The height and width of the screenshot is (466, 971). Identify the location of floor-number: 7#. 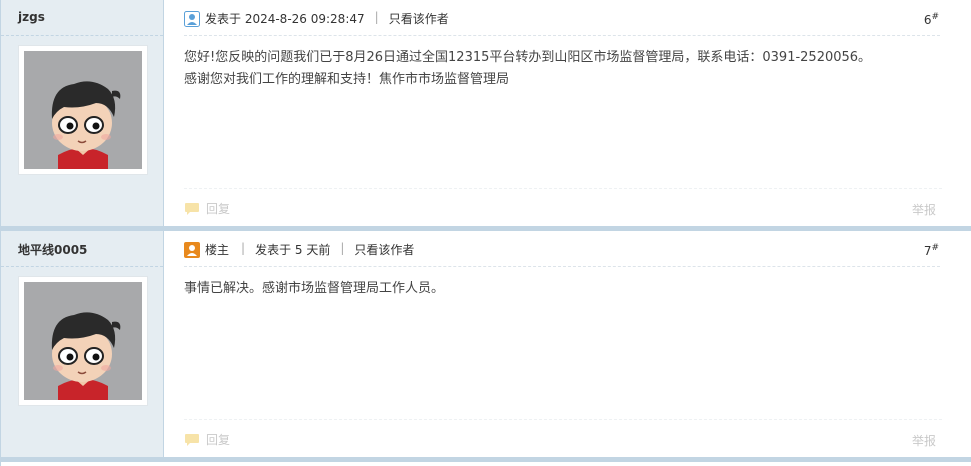
(931, 250).